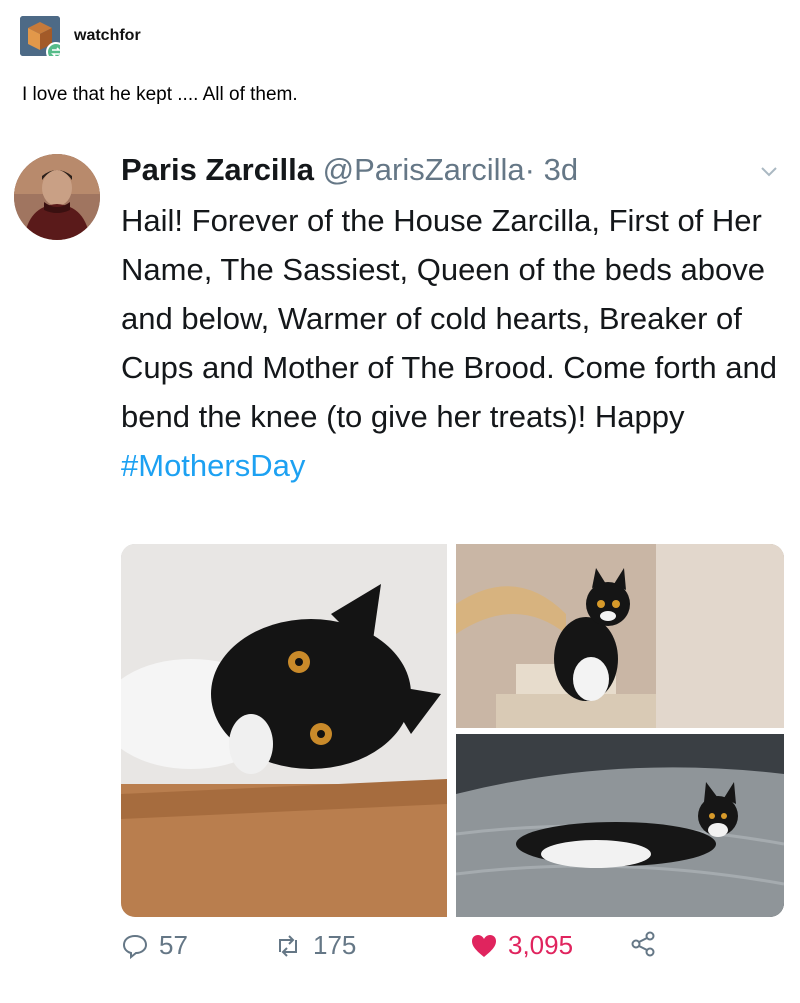 The width and height of the screenshot is (800, 1003). What do you see at coordinates (173, 945) in the screenshot?
I see `reply-count: 57` at bounding box center [173, 945].